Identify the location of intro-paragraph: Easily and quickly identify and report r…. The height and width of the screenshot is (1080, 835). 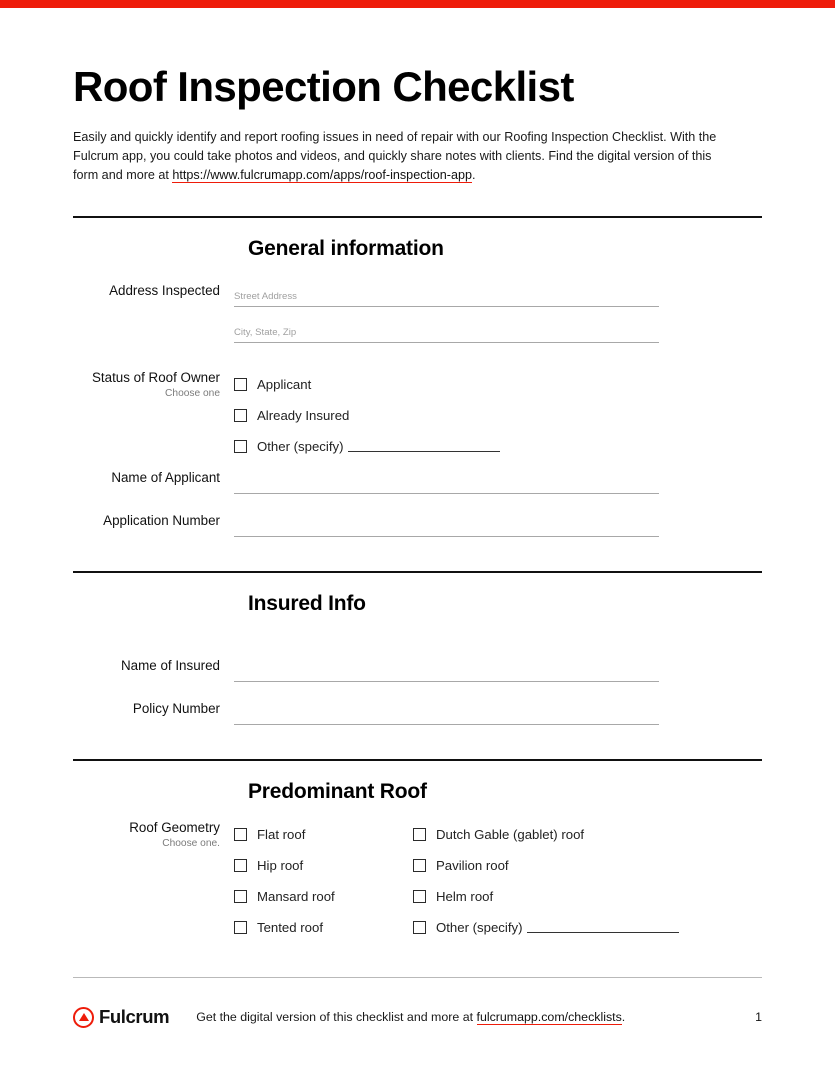
(403, 156).